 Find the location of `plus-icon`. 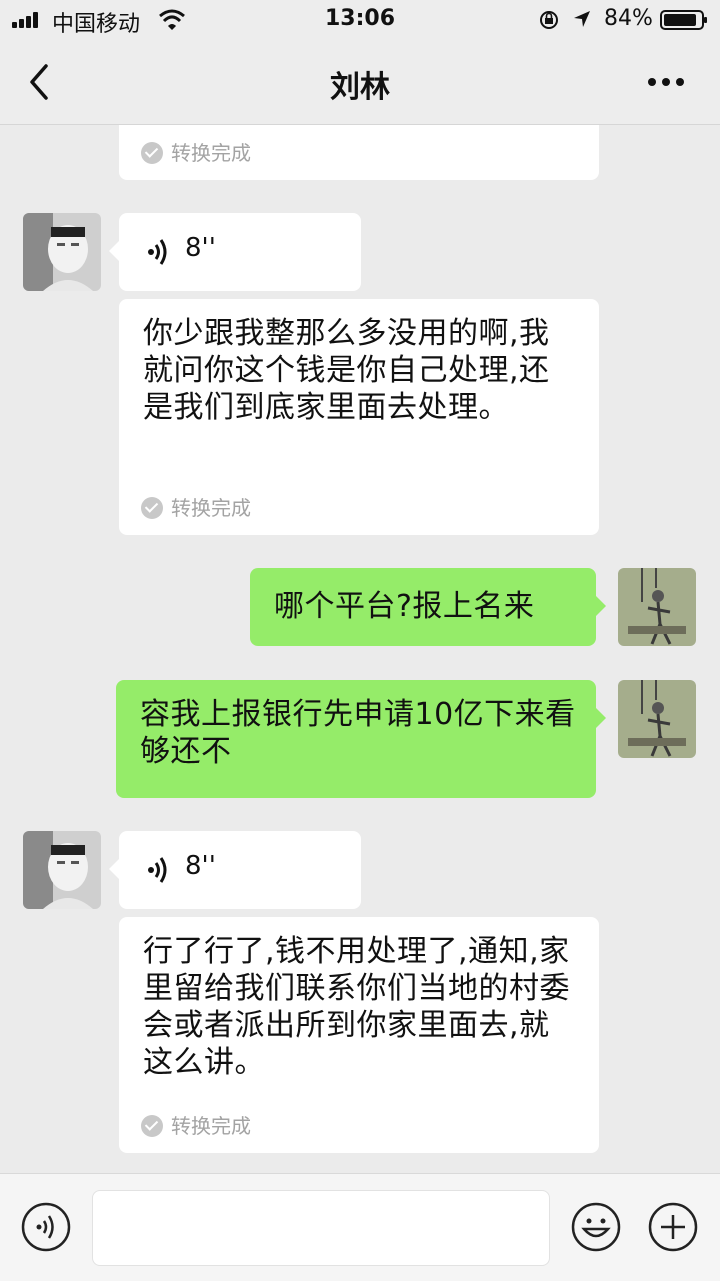

plus-icon is located at coordinates (673, 1227).